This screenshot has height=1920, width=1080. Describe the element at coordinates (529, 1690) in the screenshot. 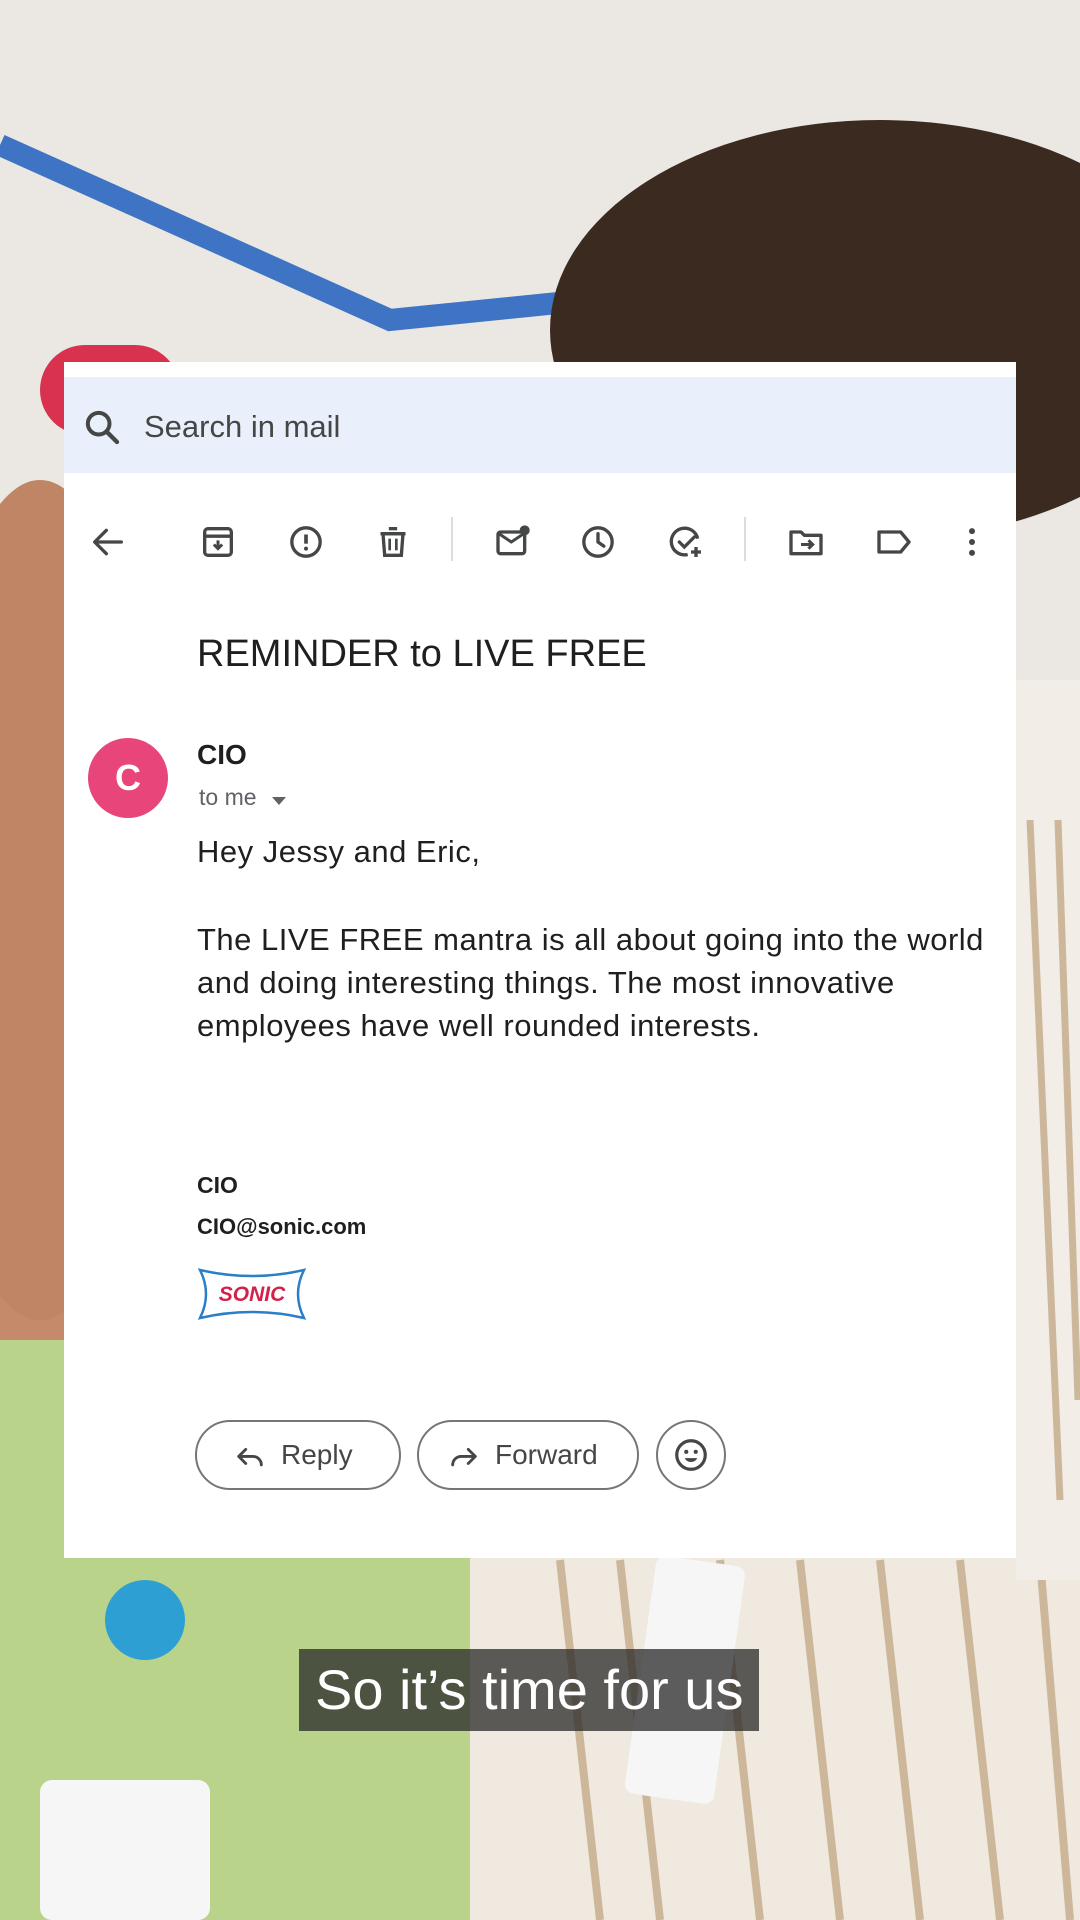

I see `video-caption: So it’s time for us` at that location.